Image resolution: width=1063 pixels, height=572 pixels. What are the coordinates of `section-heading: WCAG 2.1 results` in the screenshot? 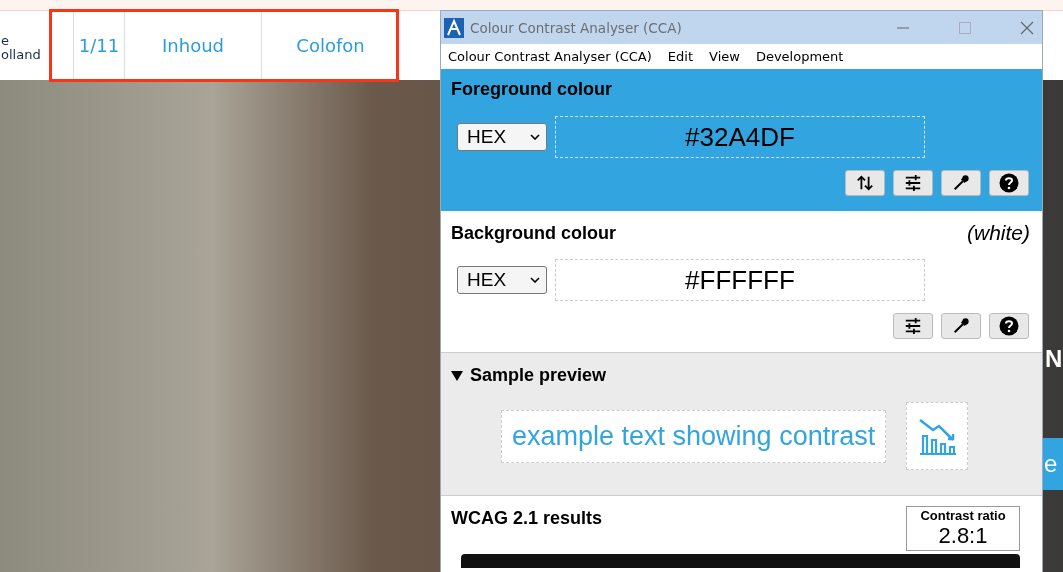 It's located at (527, 518).